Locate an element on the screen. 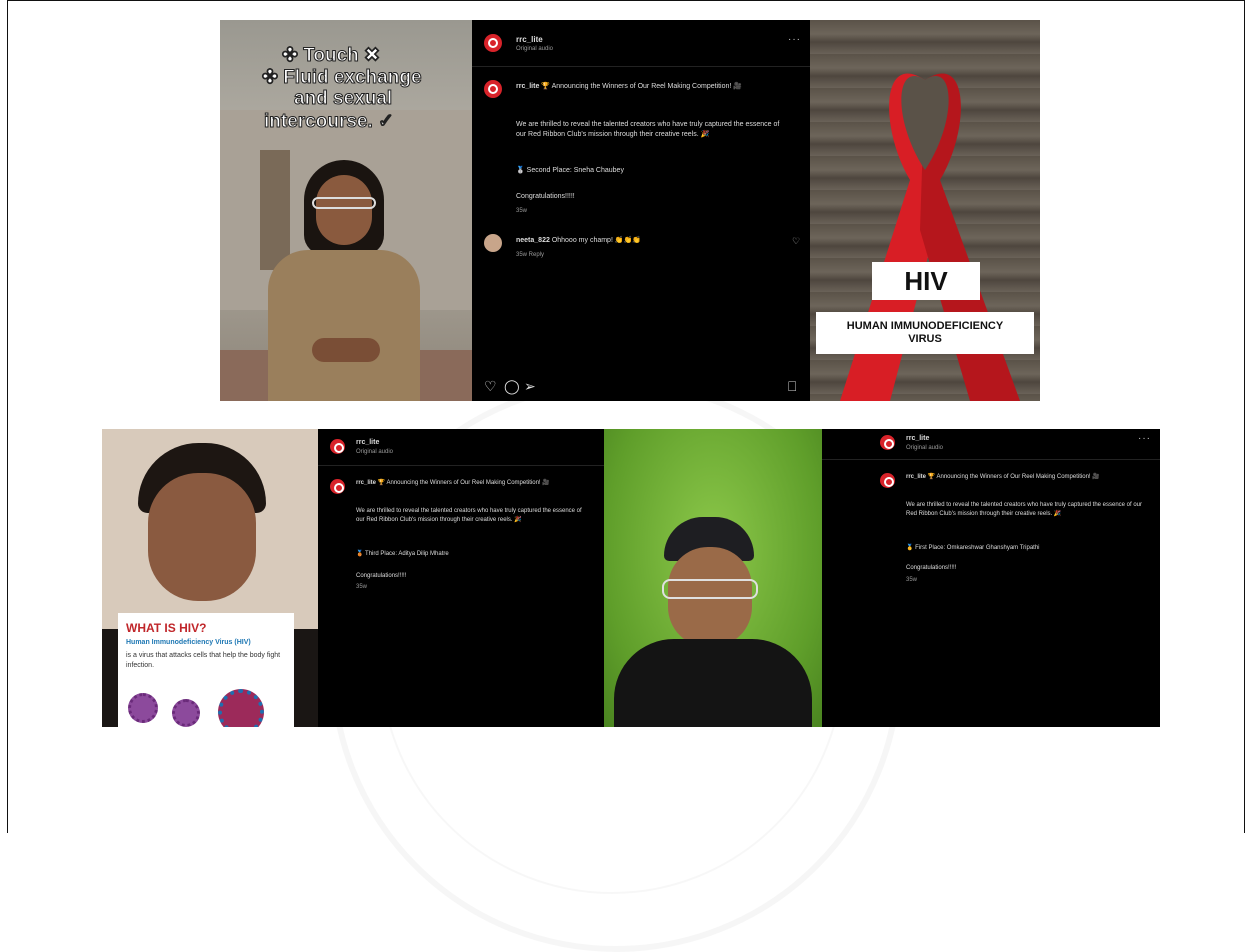 The image size is (1252, 952). comment-like-icon: ♡ is located at coordinates (796, 241).